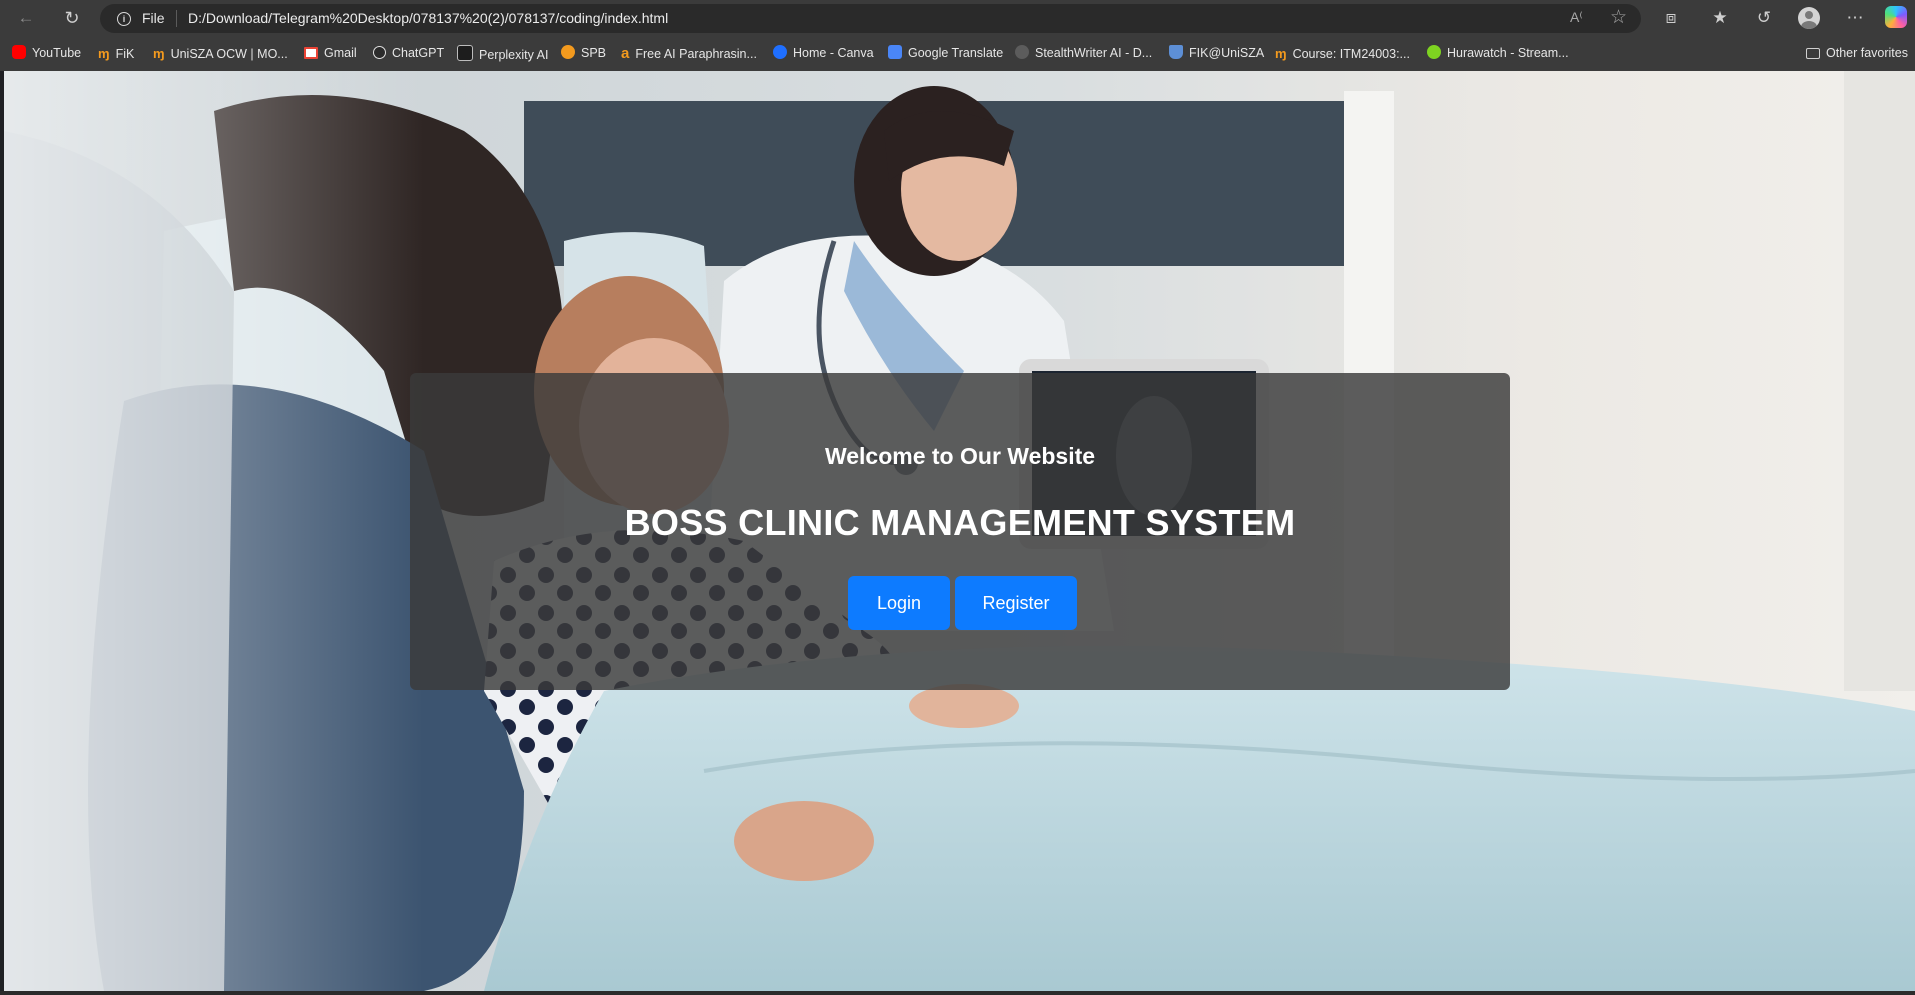 Image resolution: width=1915 pixels, height=995 pixels. Describe the element at coordinates (1022, 52) in the screenshot. I see `stealthwriter-icon` at that location.